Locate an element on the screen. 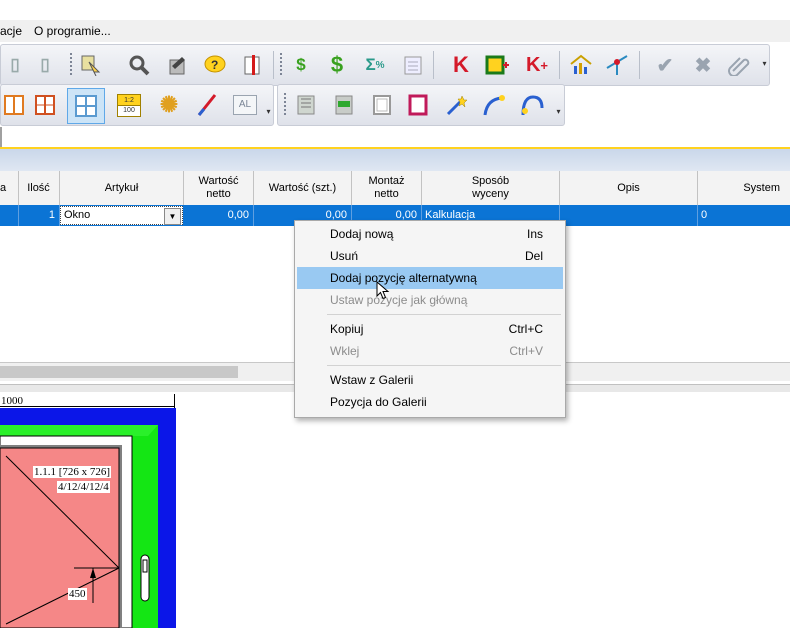 The height and width of the screenshot is (628, 790). menu-item-label: Usuń is located at coordinates (344, 256).